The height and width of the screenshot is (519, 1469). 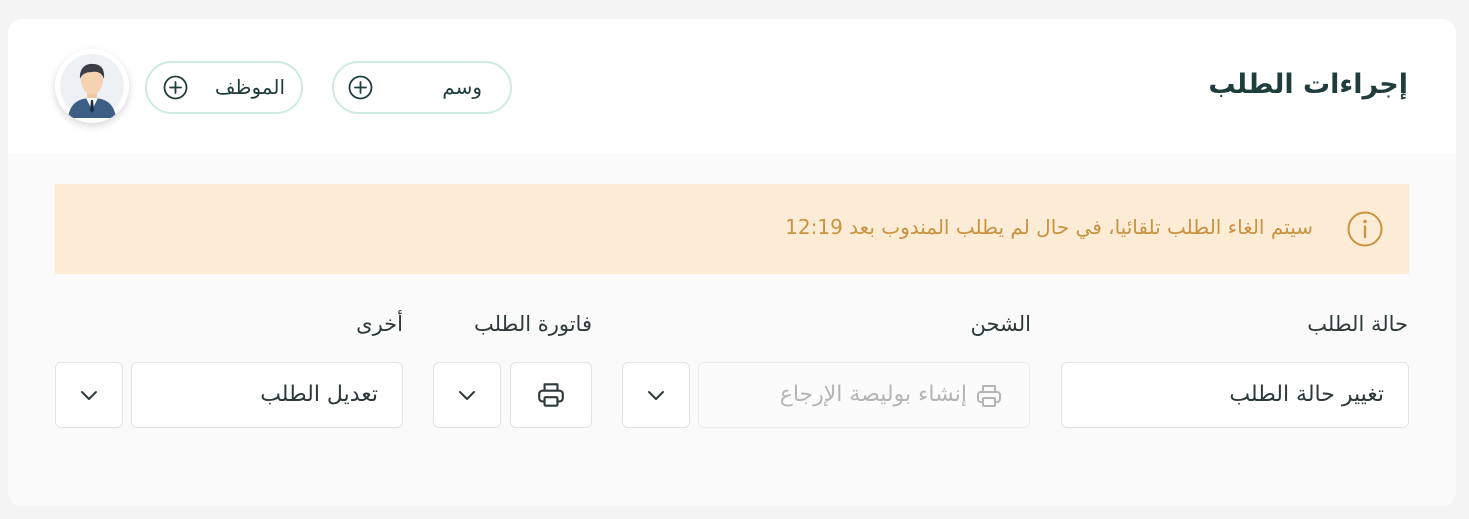 I want to click on user-avatar-icon, so click(x=92, y=86).